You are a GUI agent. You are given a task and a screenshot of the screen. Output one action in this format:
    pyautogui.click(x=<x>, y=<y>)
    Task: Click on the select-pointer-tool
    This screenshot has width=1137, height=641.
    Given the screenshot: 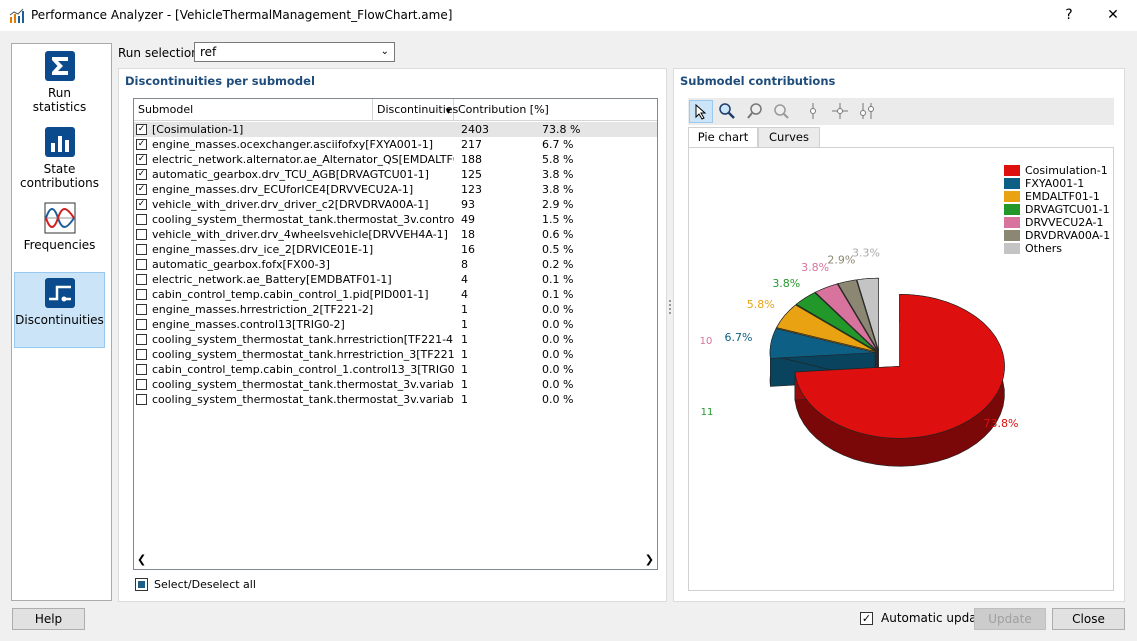 What is the action you would take?
    pyautogui.click(x=701, y=111)
    